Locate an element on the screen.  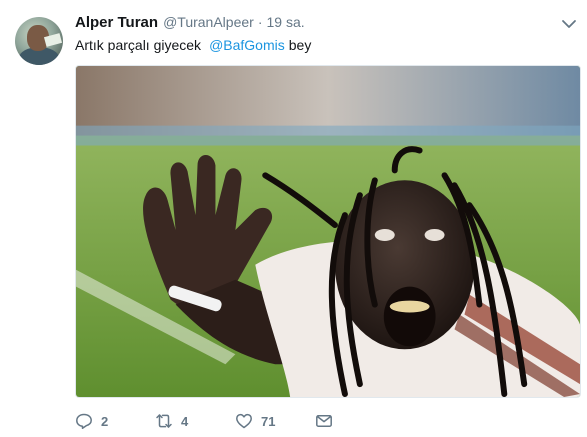
like-count: 71 is located at coordinates (268, 421).